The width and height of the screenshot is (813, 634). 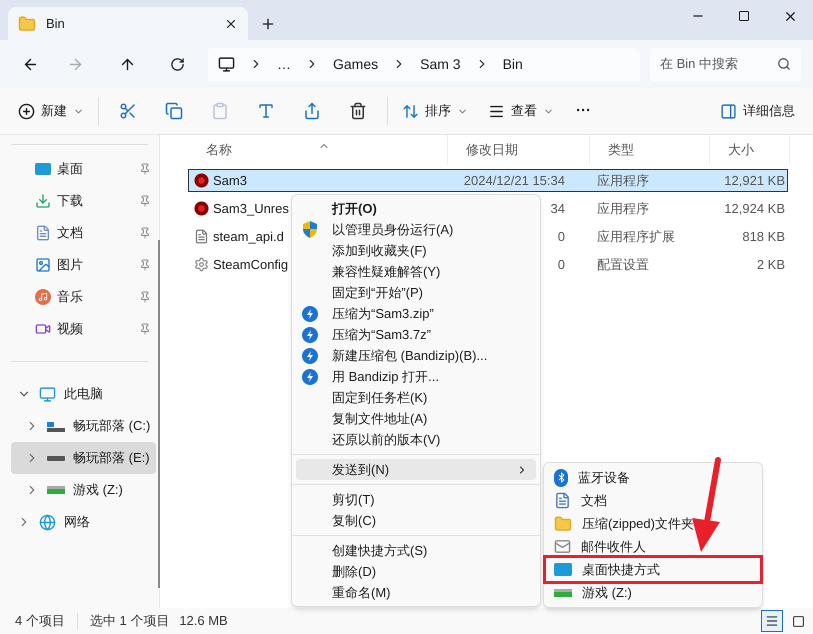 I want to click on folder-icon, so click(x=27, y=23).